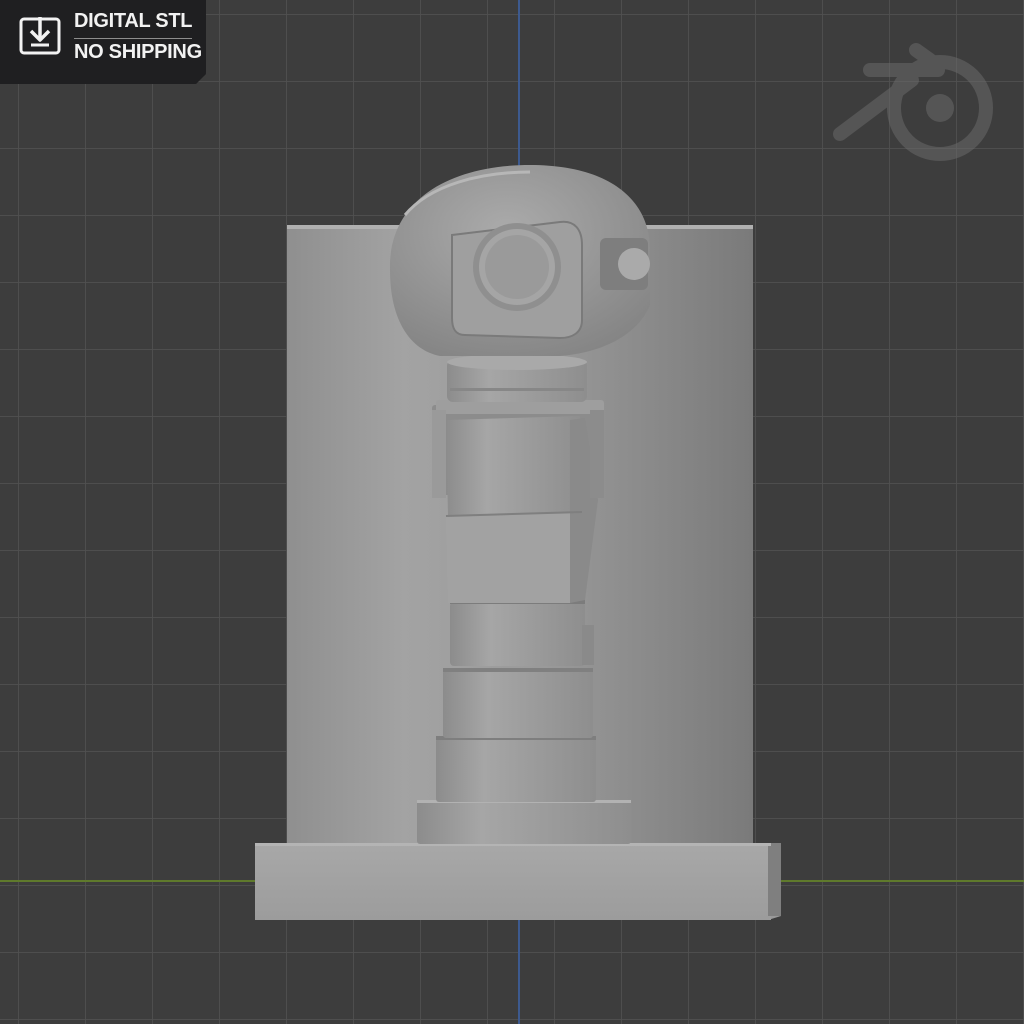  Describe the element at coordinates (40, 36) in the screenshot. I see `download-box-icon` at that location.